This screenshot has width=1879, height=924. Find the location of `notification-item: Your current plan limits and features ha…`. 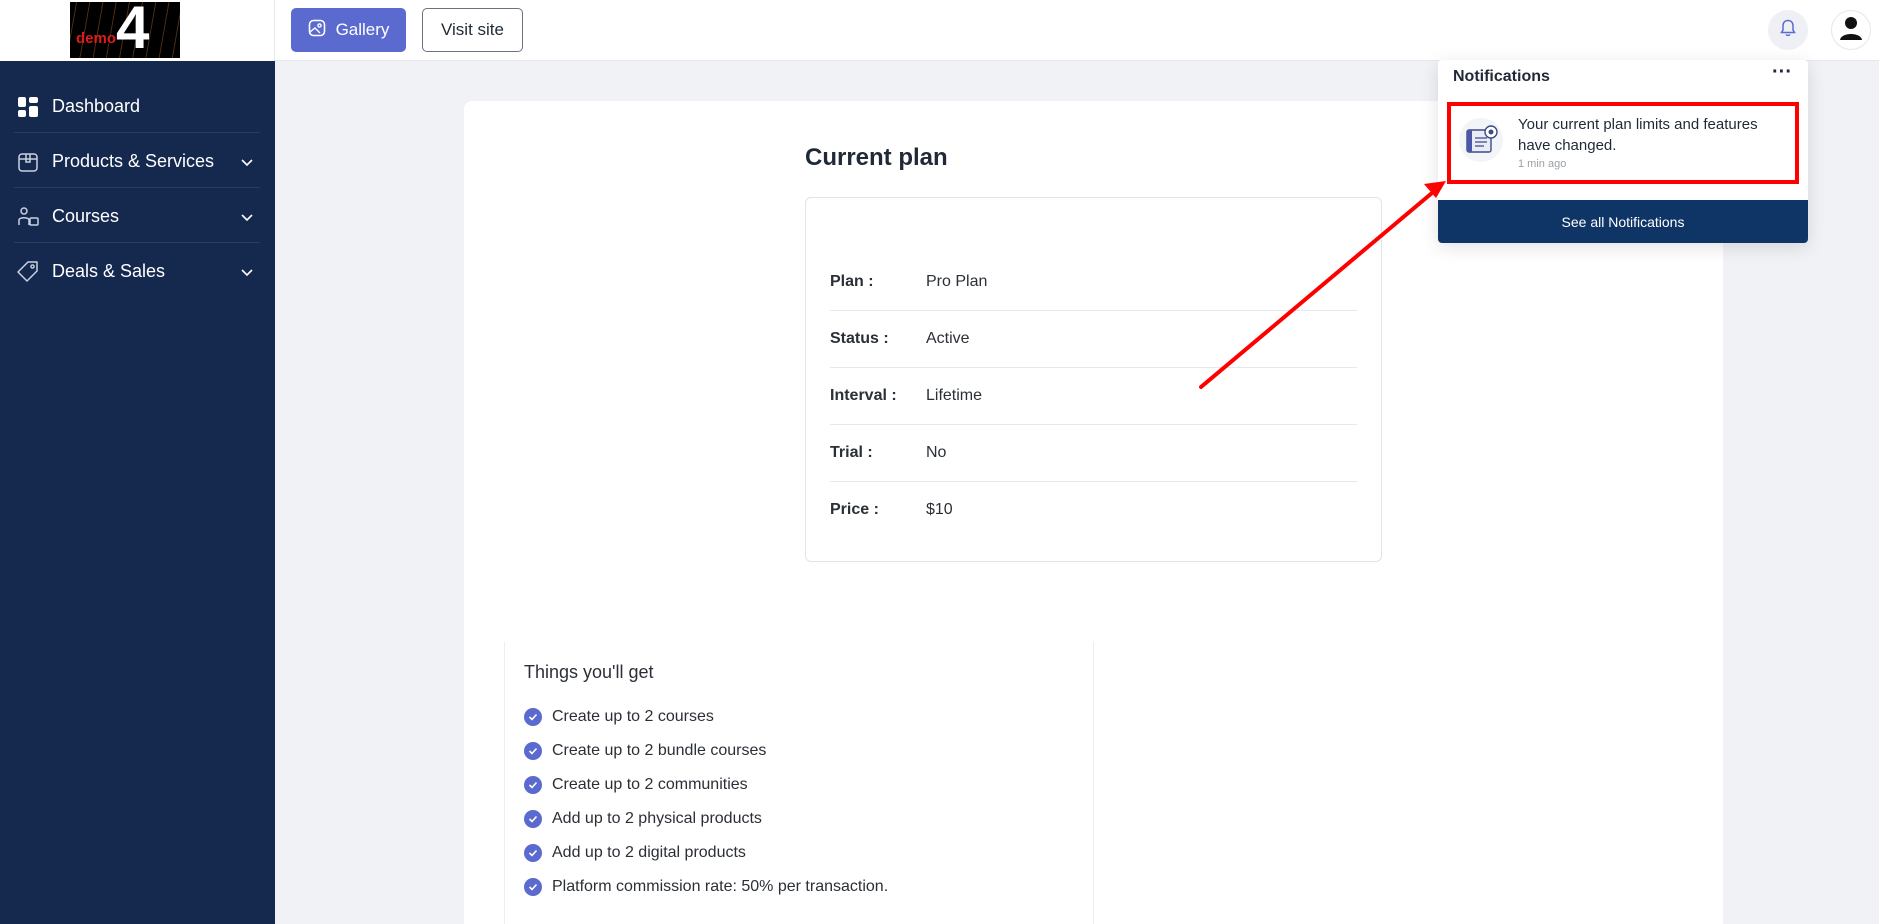

notification-item: Your current plan limits and features ha… is located at coordinates (1623, 143).